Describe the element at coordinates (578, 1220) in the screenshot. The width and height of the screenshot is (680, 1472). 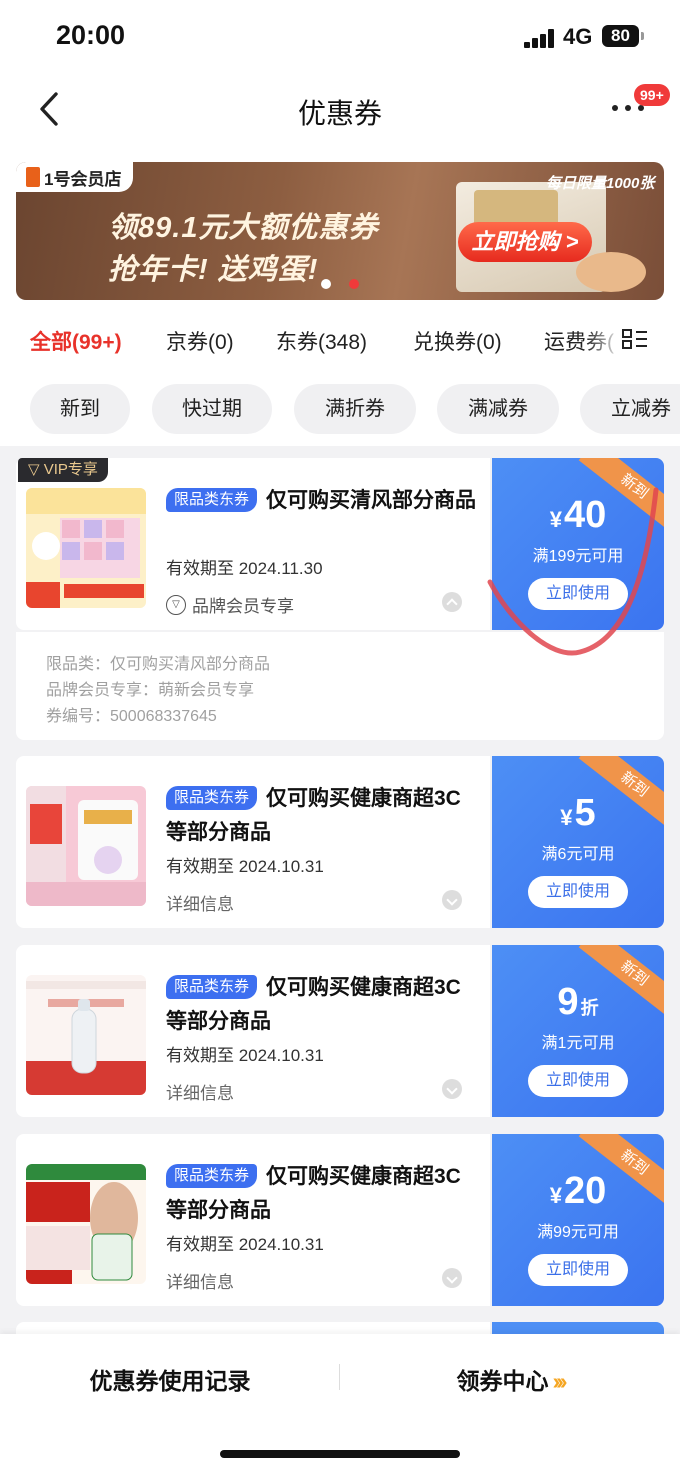
I see `coupon-value-panel: 新到 ¥20 满99元可用 立即使用` at that location.